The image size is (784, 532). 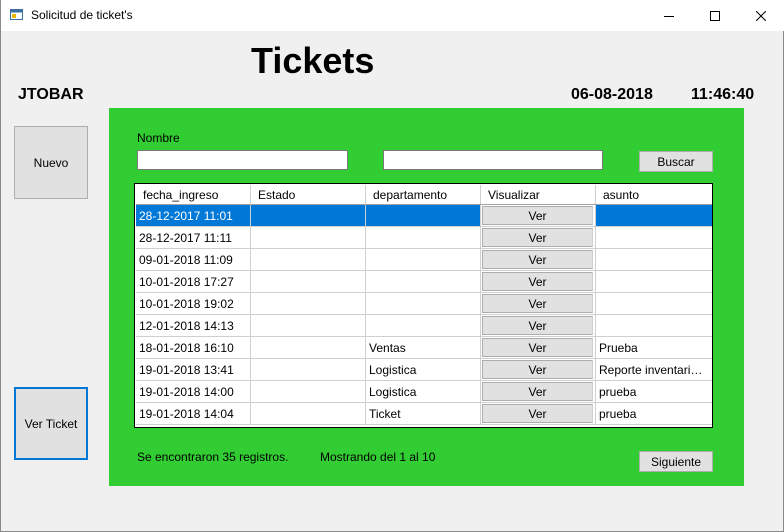 I want to click on view-ticket-button: Ver Ticket, so click(x=51, y=423).